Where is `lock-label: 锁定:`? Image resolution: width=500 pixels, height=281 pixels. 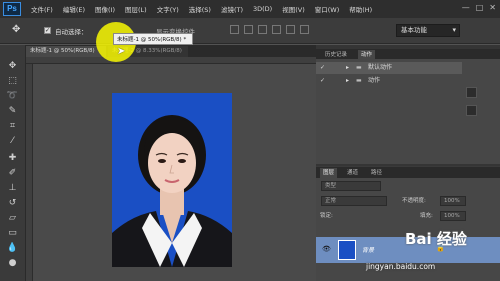 lock-label: 锁定: is located at coordinates (326, 216).